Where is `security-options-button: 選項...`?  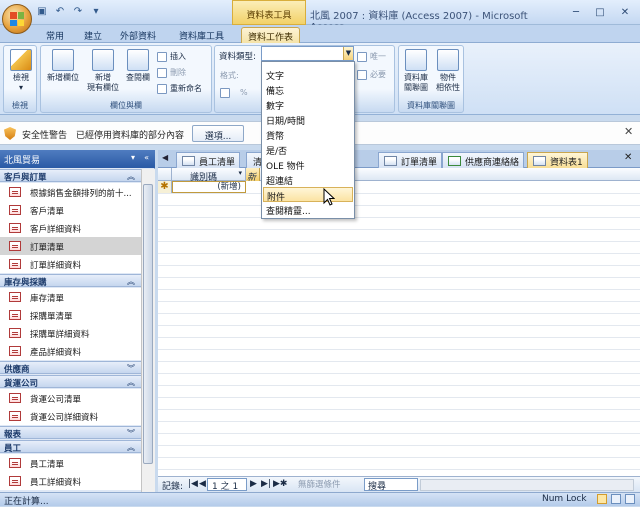 security-options-button: 選項... is located at coordinates (218, 133).